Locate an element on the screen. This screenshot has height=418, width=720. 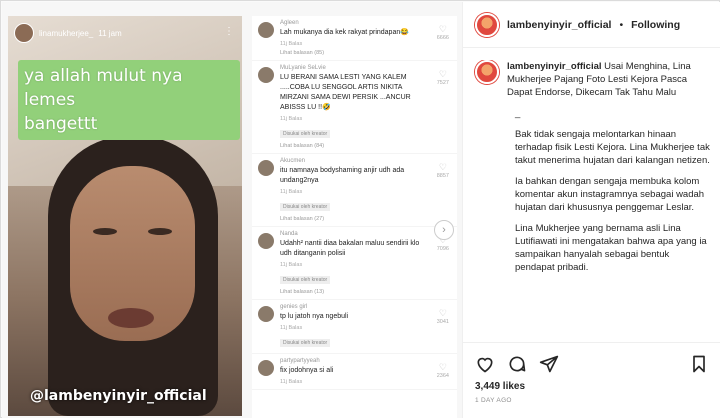
person-mouth is located at coordinates (131, 318).